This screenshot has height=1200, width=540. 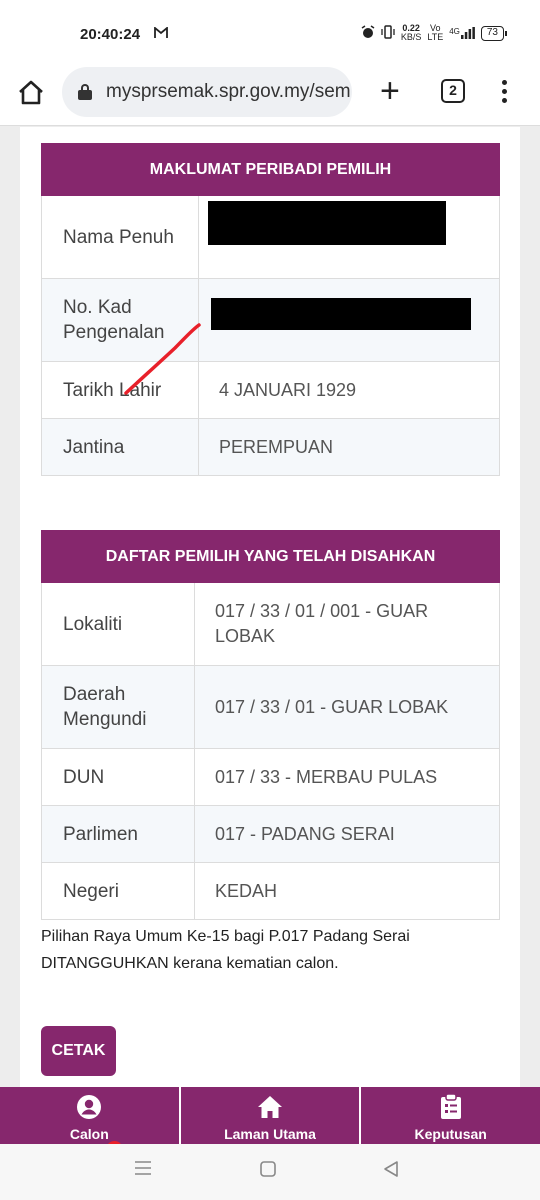 What do you see at coordinates (78, 1051) in the screenshot?
I see `print-button: CETAK` at bounding box center [78, 1051].